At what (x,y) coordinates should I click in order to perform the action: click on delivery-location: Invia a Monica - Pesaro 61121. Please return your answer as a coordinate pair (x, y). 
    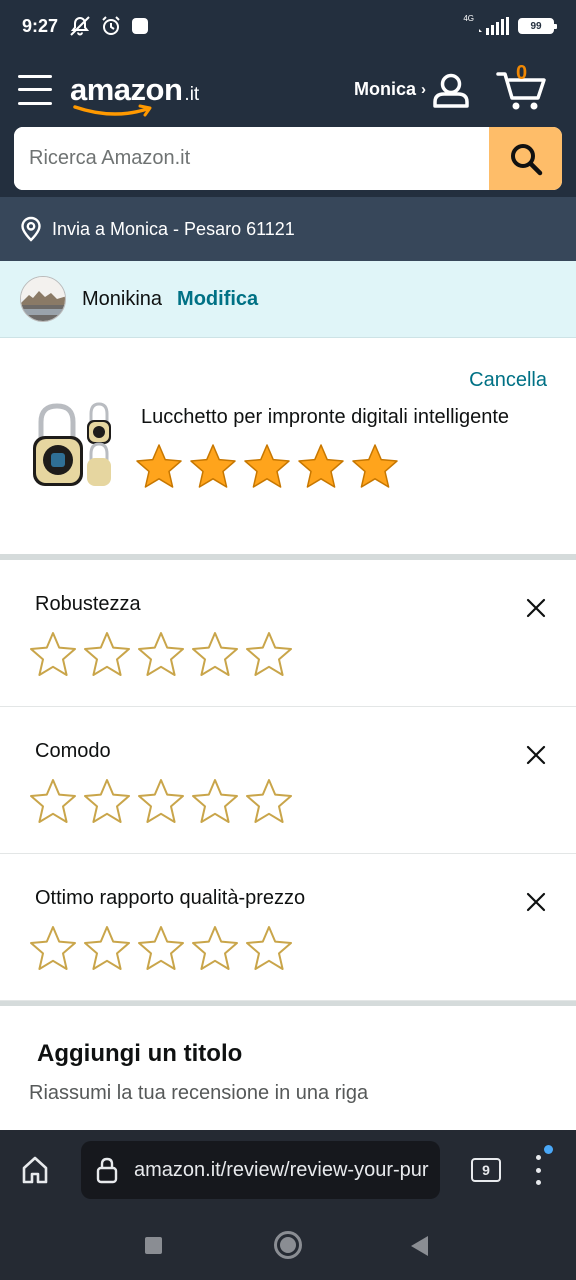
    Looking at the image, I should click on (288, 229).